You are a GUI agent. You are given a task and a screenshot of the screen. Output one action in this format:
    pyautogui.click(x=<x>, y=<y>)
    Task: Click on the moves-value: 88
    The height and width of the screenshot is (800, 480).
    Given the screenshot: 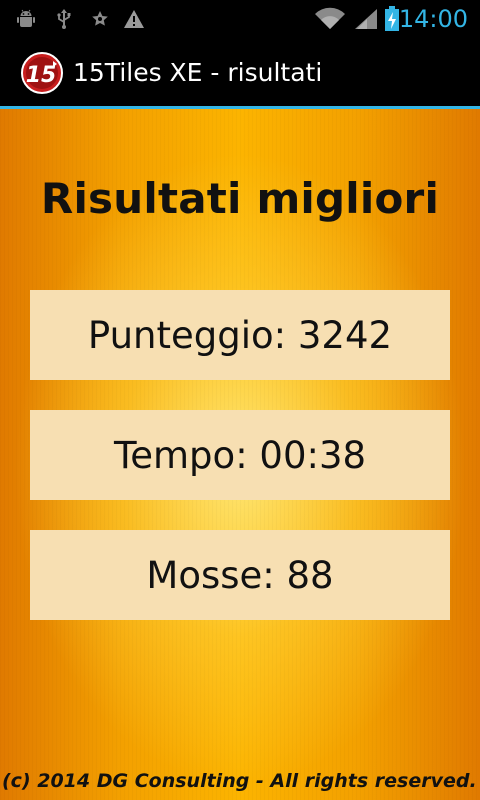 What is the action you would take?
    pyautogui.click(x=310, y=575)
    